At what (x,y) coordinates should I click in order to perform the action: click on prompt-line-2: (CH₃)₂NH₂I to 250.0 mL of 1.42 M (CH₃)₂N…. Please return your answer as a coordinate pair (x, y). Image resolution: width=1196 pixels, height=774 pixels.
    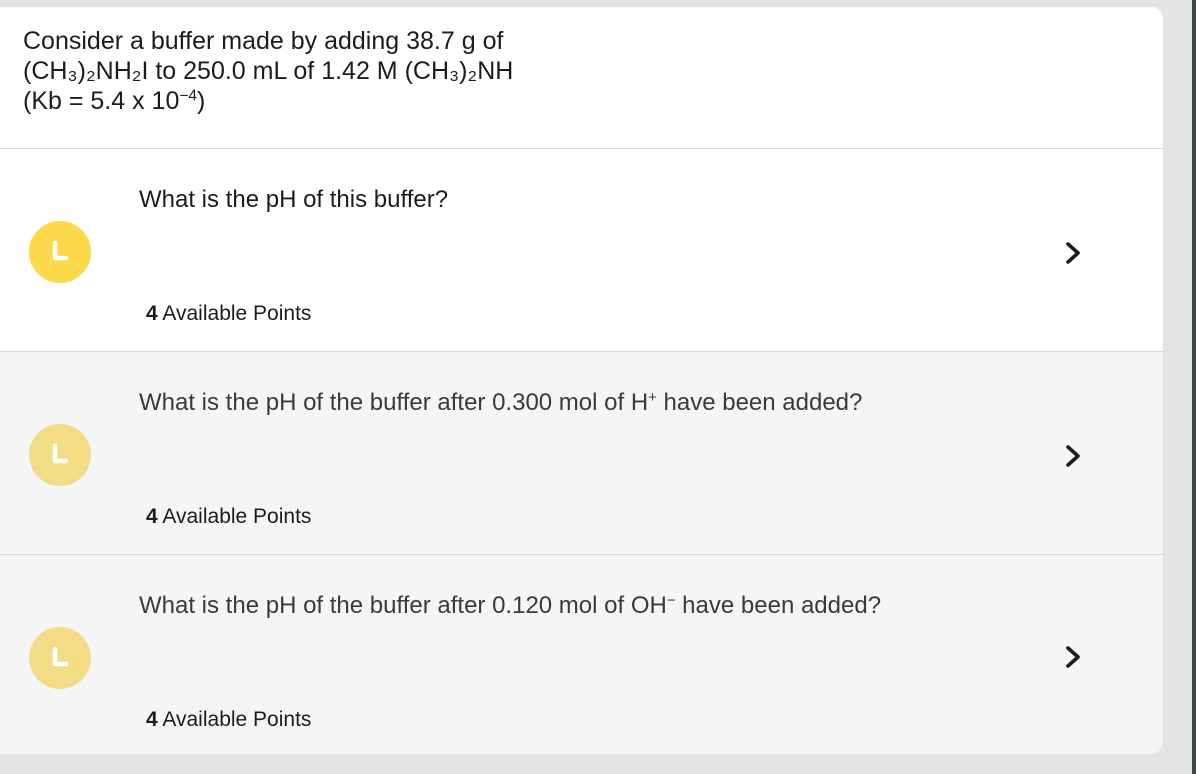
    Looking at the image, I should click on (268, 71).